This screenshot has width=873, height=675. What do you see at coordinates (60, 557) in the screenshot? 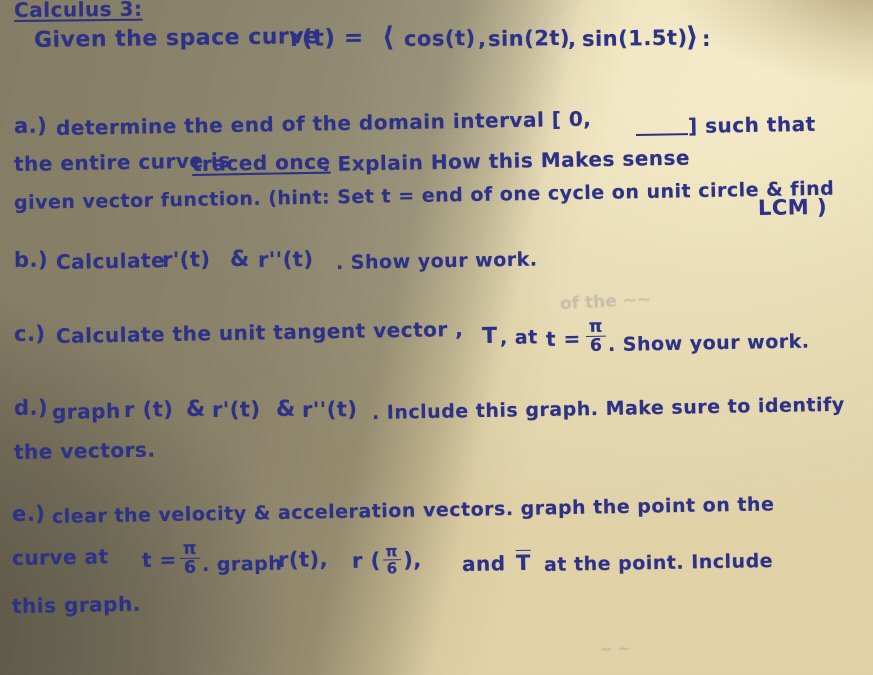
I see `part-e-line2-pre: curve at` at bounding box center [60, 557].